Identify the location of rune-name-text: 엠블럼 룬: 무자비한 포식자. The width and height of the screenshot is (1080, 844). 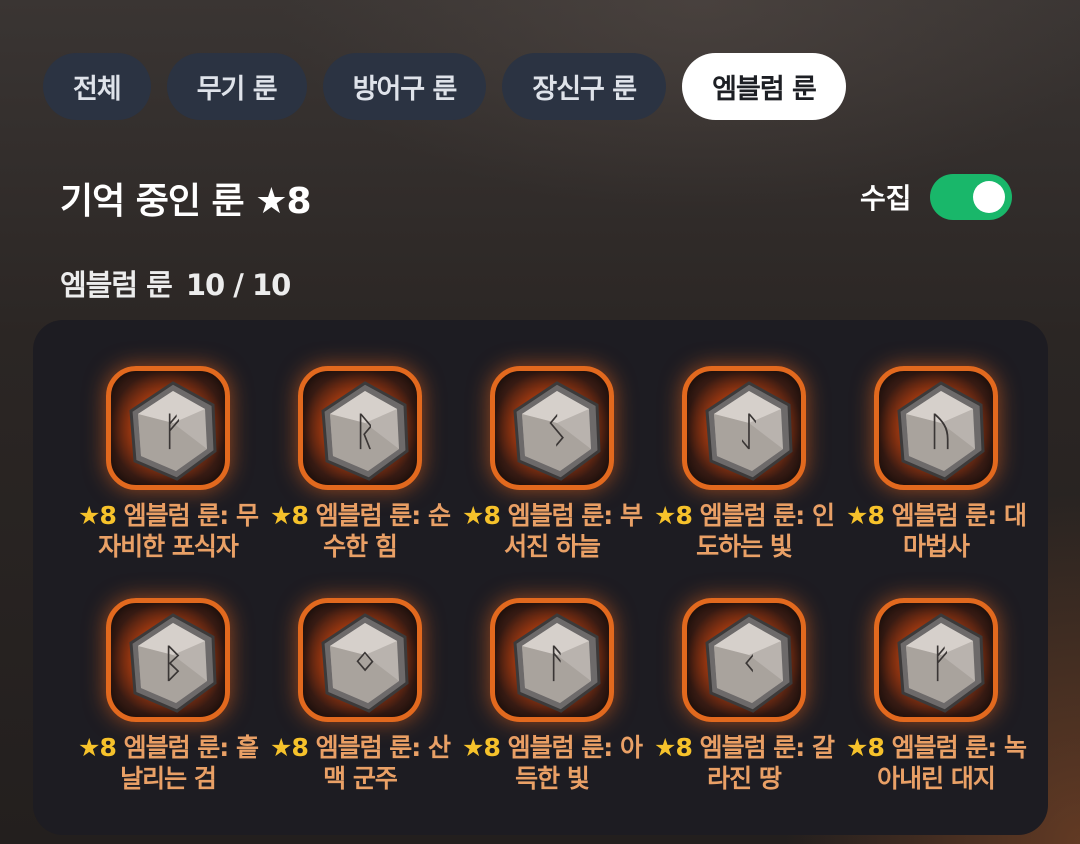
(178, 531).